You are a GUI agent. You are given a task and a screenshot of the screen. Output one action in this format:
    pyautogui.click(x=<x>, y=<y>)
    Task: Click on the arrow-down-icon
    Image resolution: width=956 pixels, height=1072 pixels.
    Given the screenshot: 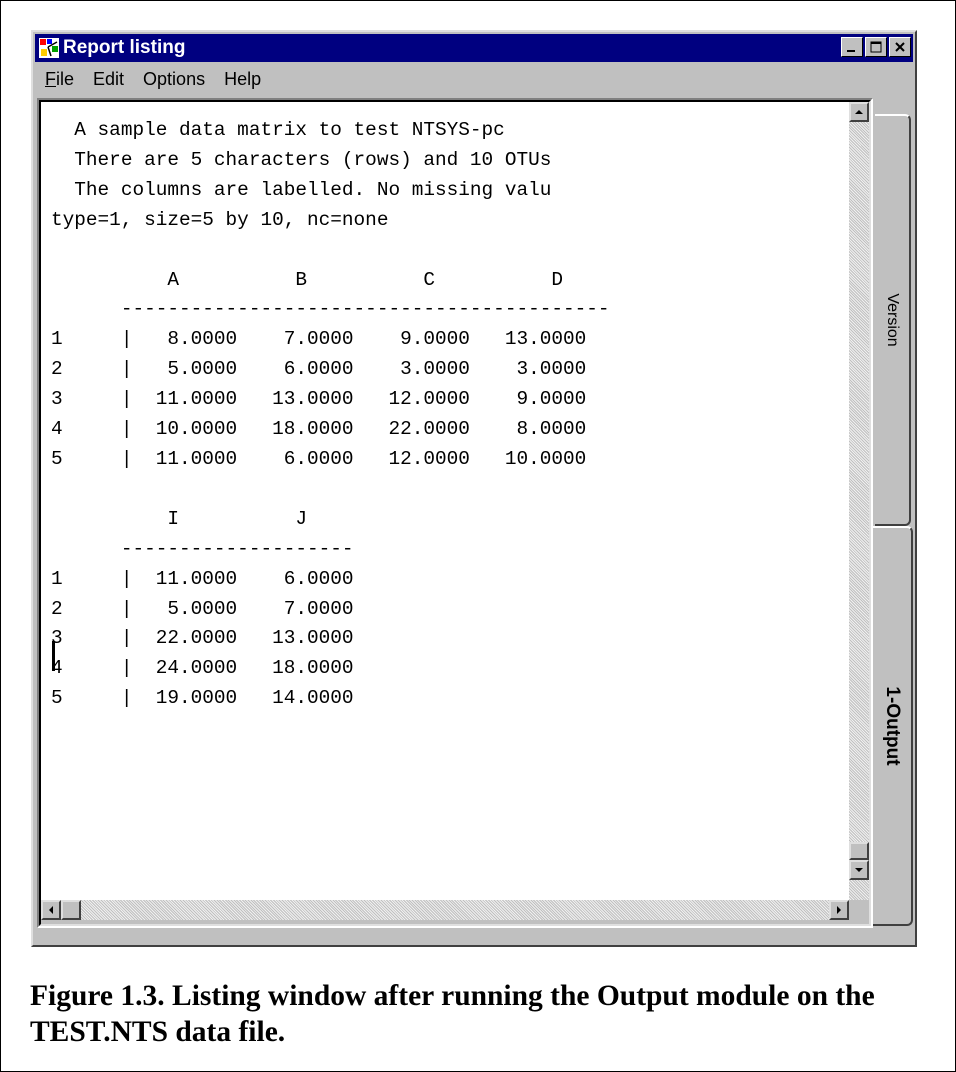 What is the action you would take?
    pyautogui.click(x=859, y=870)
    